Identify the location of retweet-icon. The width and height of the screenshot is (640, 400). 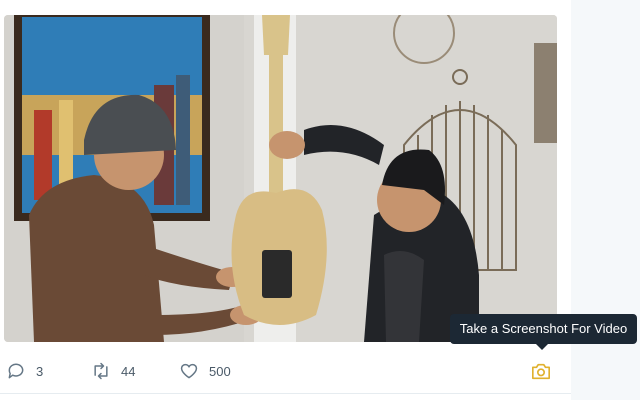
(101, 371).